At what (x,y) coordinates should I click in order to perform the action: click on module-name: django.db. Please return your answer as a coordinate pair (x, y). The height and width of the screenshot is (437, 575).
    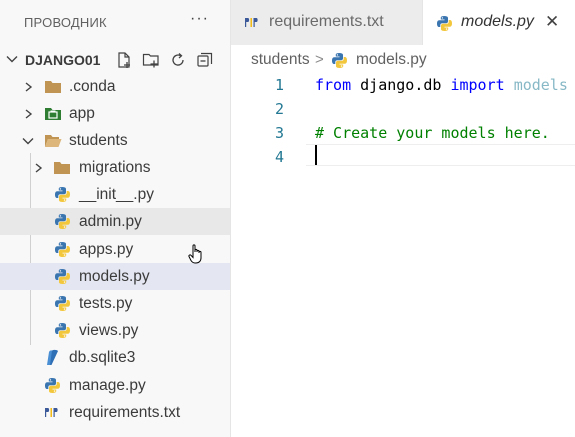
    Looking at the image, I should click on (401, 85).